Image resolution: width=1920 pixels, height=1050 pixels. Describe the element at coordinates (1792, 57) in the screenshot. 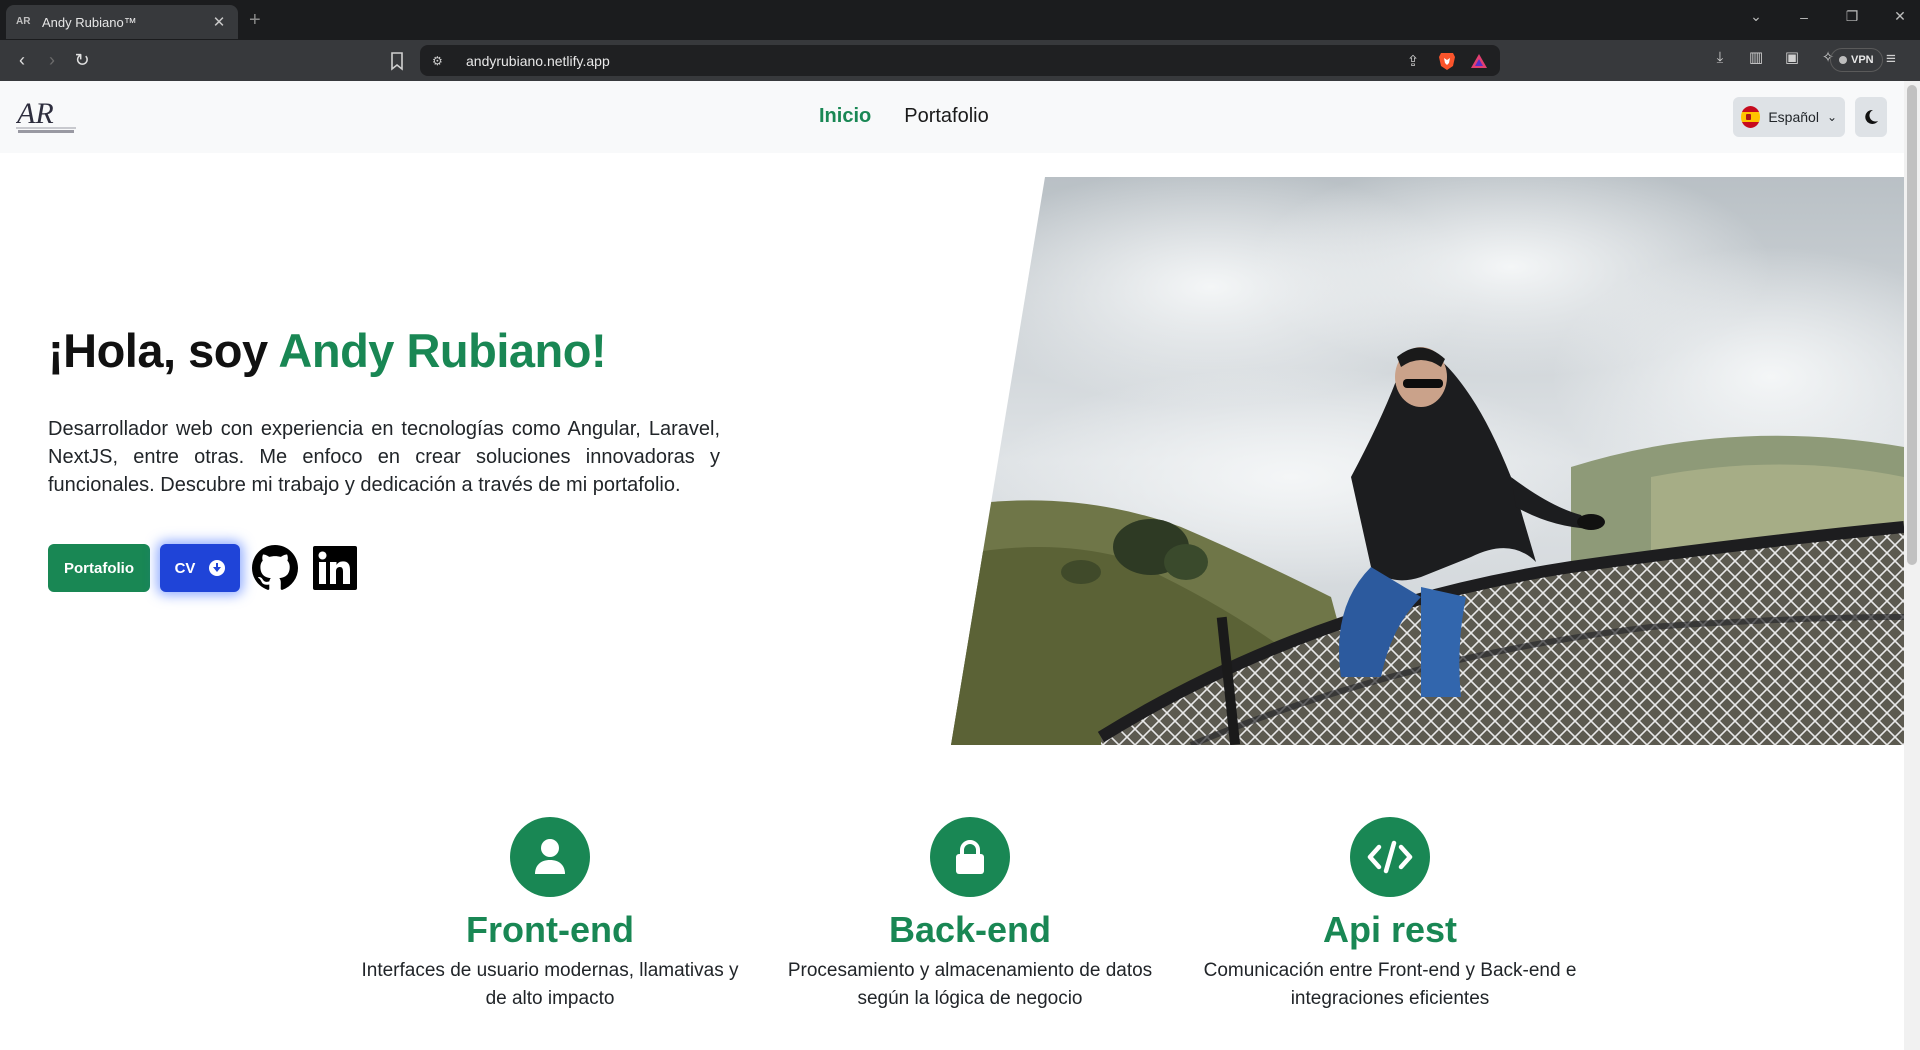

I see `wallet-icon: ▣` at that location.